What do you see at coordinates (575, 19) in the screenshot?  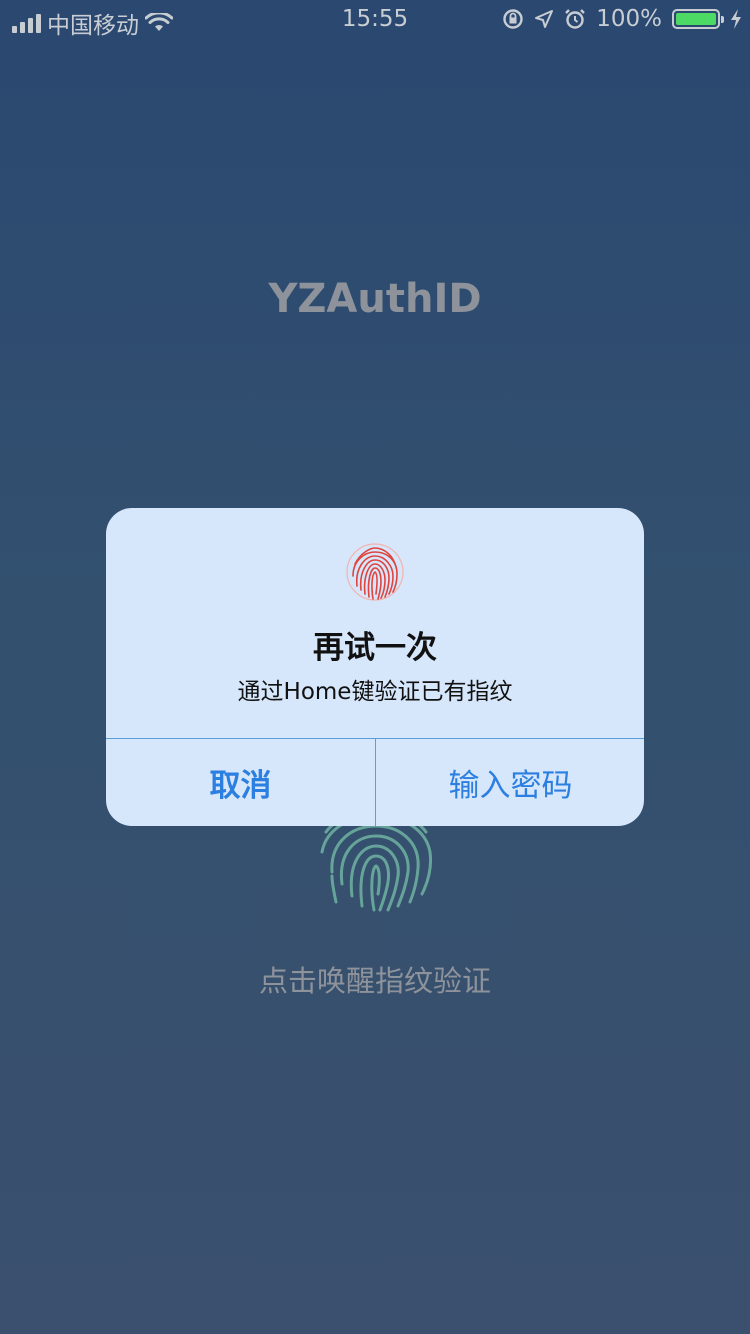 I see `alarm-icon` at bounding box center [575, 19].